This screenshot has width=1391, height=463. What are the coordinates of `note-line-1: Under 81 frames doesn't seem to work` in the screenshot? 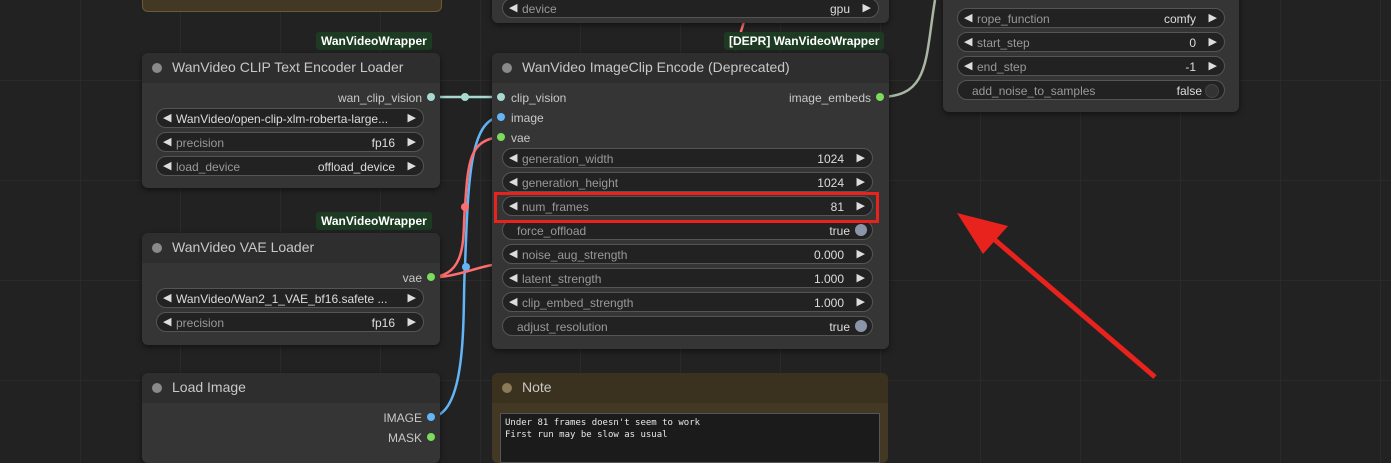 It's located at (603, 423).